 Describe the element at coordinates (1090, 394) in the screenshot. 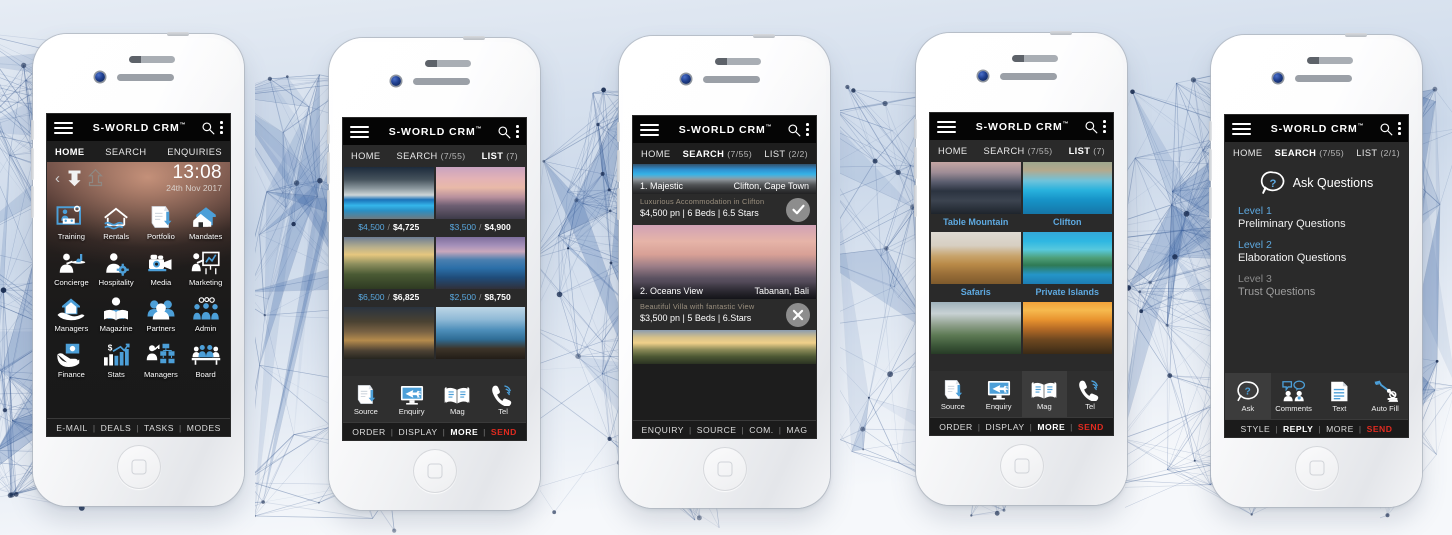

I see `tool-tel: Tel` at that location.